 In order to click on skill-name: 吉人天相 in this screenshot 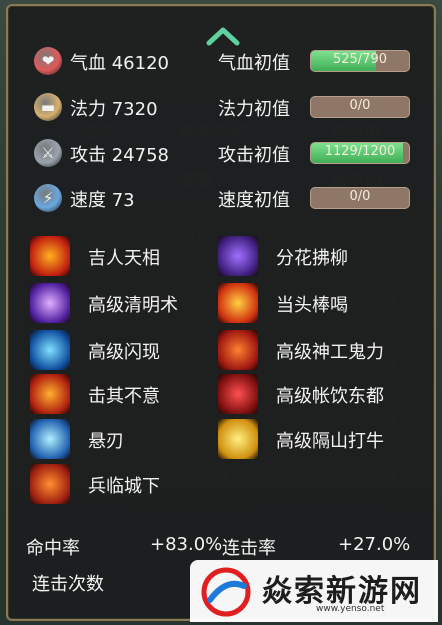, I will do `click(124, 258)`.